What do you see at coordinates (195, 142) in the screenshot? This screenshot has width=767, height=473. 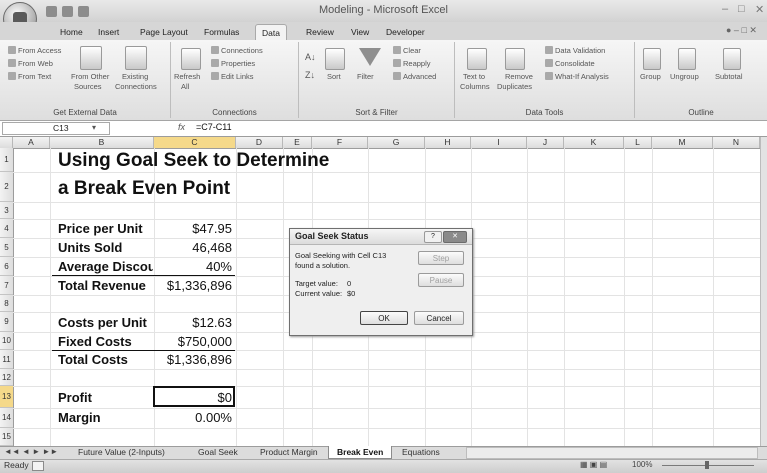 I see `column-header-c: C` at bounding box center [195, 142].